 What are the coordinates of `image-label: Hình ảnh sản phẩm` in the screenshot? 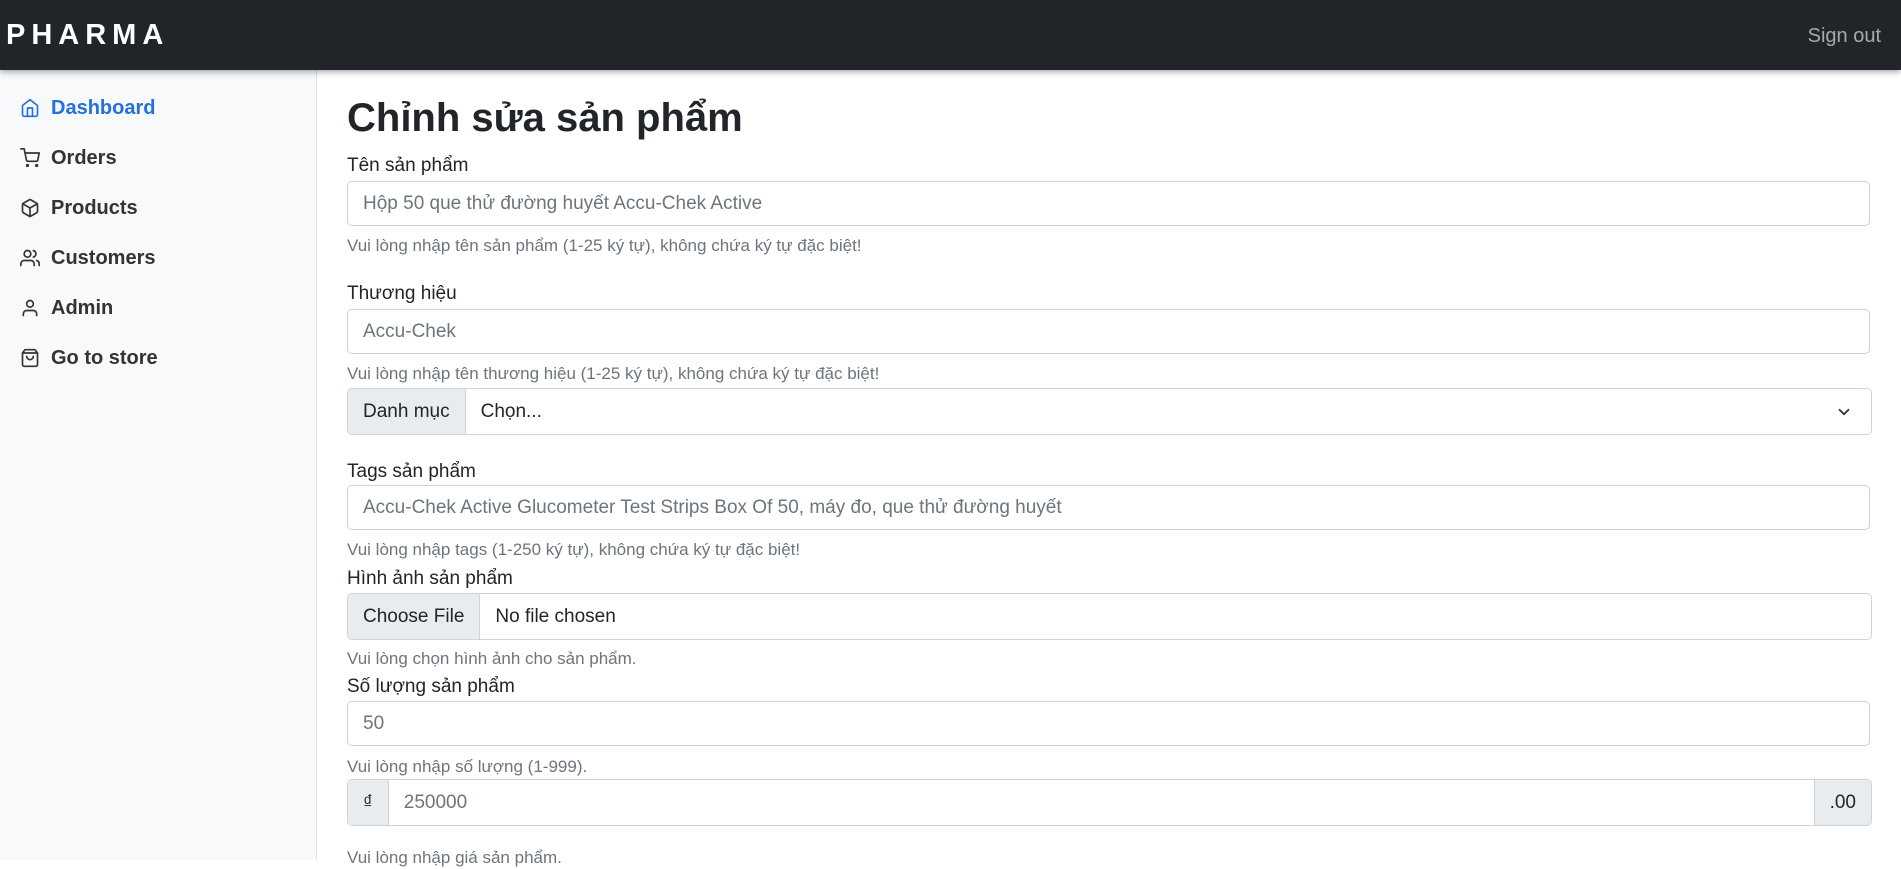 It's located at (430, 578).